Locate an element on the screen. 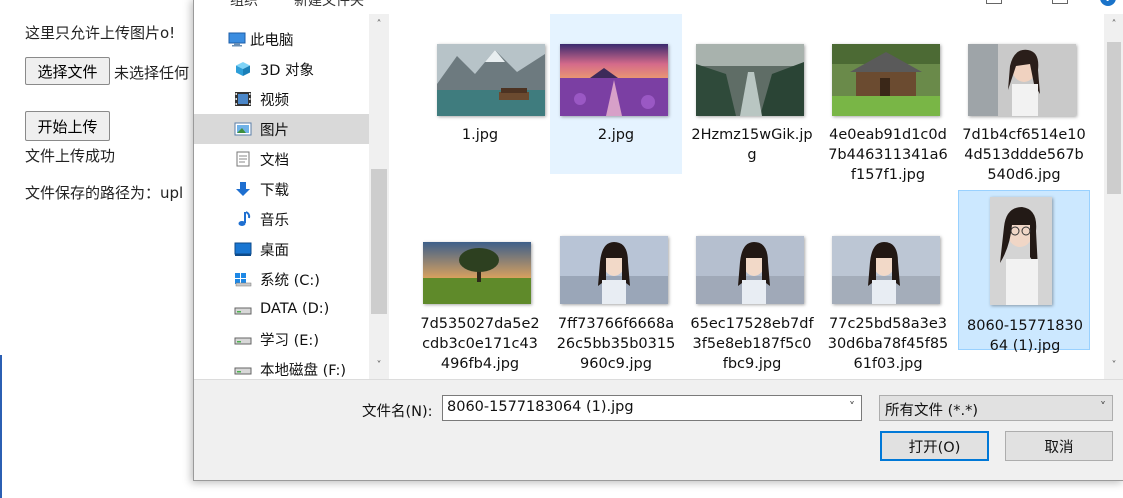 This screenshot has width=1123, height=498. preview-pane-icon is located at coordinates (1060, 2).